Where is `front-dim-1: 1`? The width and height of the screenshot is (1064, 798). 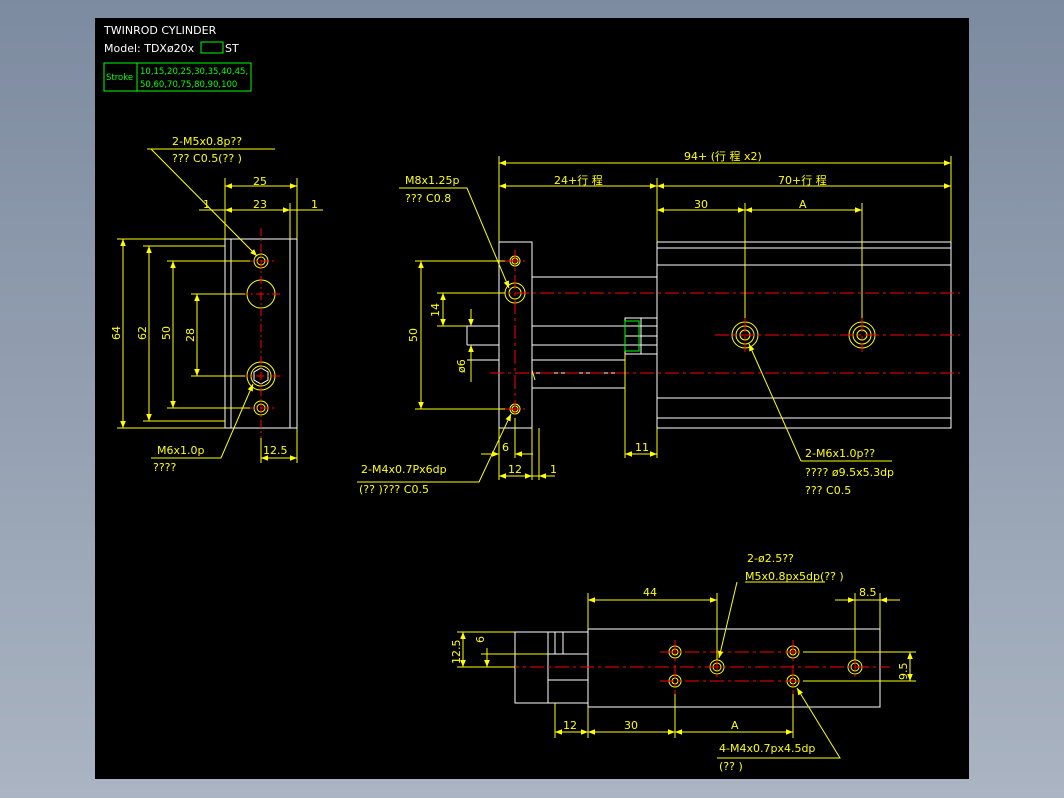
front-dim-1: 1 is located at coordinates (553, 469).